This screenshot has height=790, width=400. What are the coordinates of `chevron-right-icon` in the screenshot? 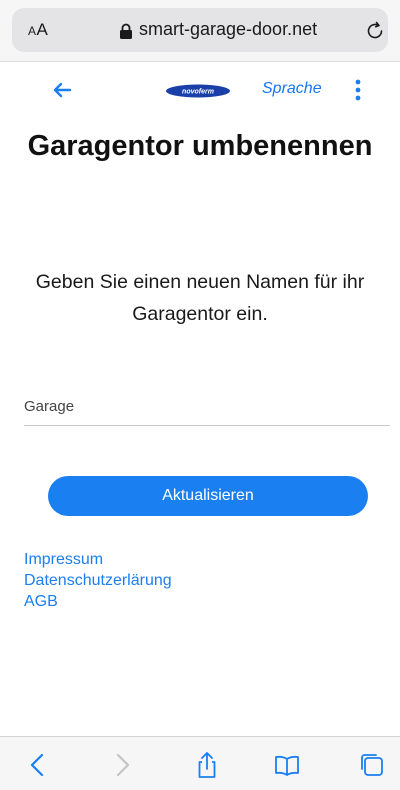 It's located at (122, 765).